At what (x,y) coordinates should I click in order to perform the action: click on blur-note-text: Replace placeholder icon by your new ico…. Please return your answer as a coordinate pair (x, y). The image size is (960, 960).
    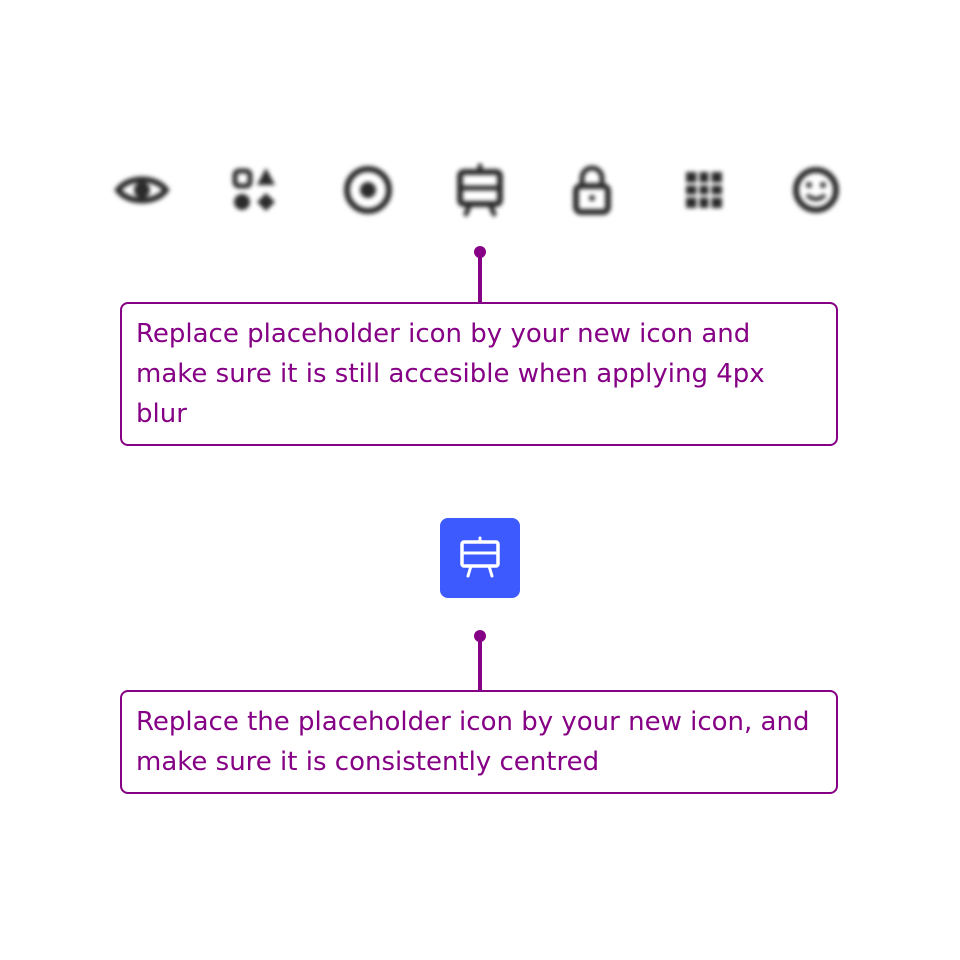
    Looking at the image, I should click on (450, 374).